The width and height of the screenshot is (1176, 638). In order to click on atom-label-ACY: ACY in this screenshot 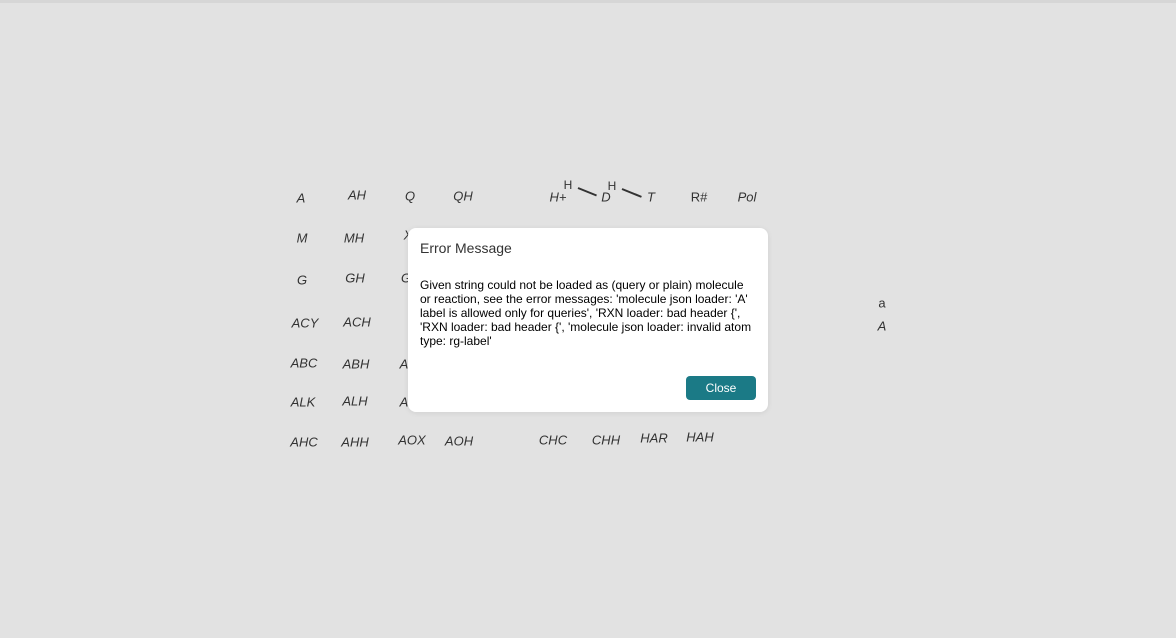, I will do `click(305, 323)`.